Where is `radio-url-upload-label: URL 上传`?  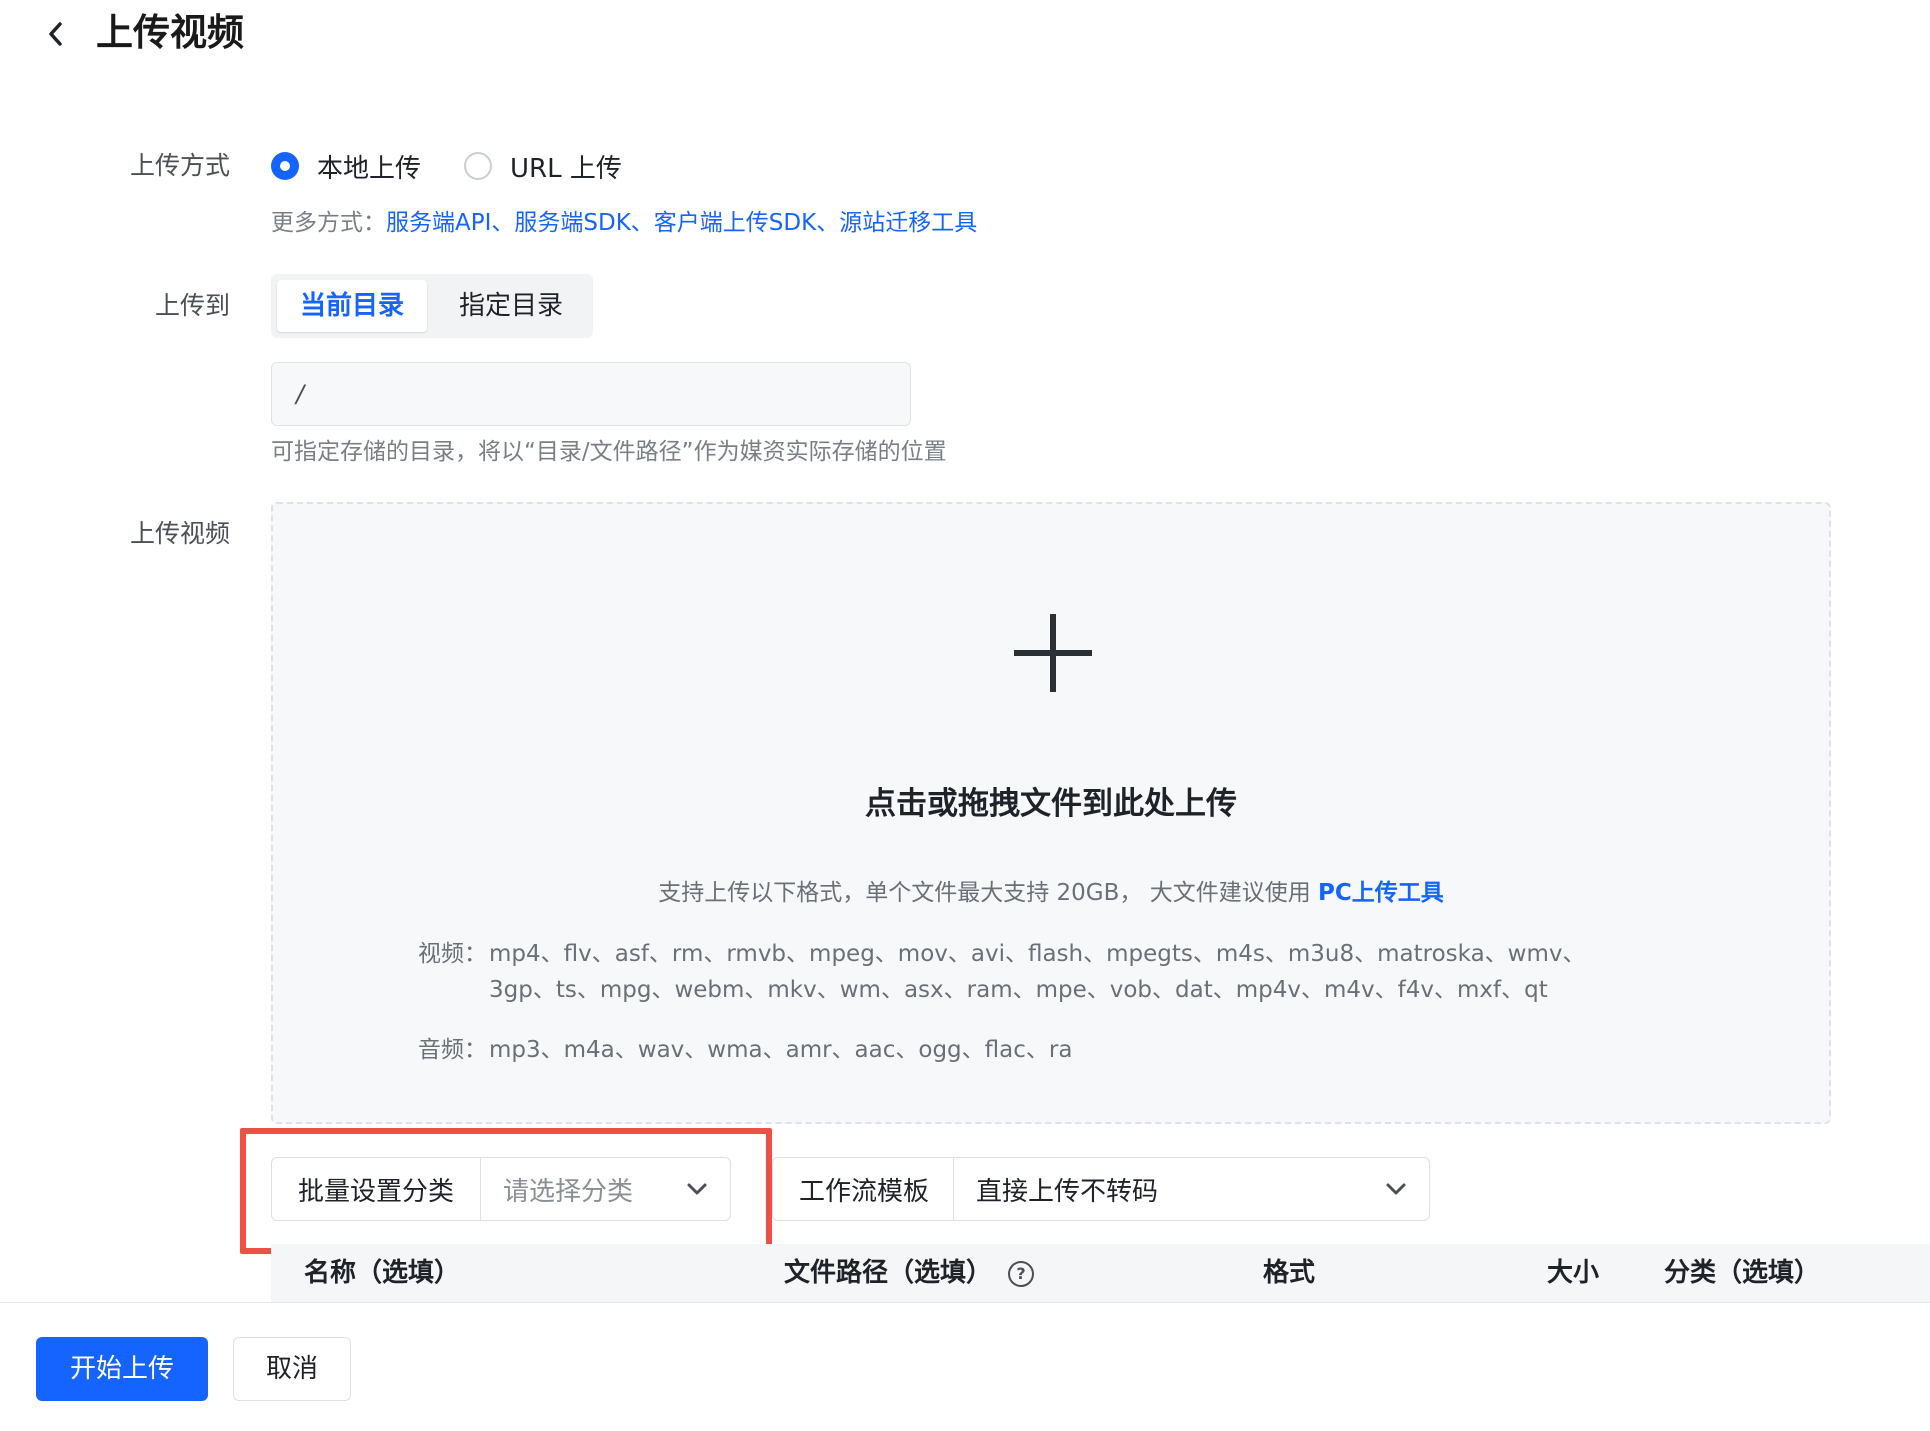
radio-url-upload-label: URL 上传 is located at coordinates (566, 168).